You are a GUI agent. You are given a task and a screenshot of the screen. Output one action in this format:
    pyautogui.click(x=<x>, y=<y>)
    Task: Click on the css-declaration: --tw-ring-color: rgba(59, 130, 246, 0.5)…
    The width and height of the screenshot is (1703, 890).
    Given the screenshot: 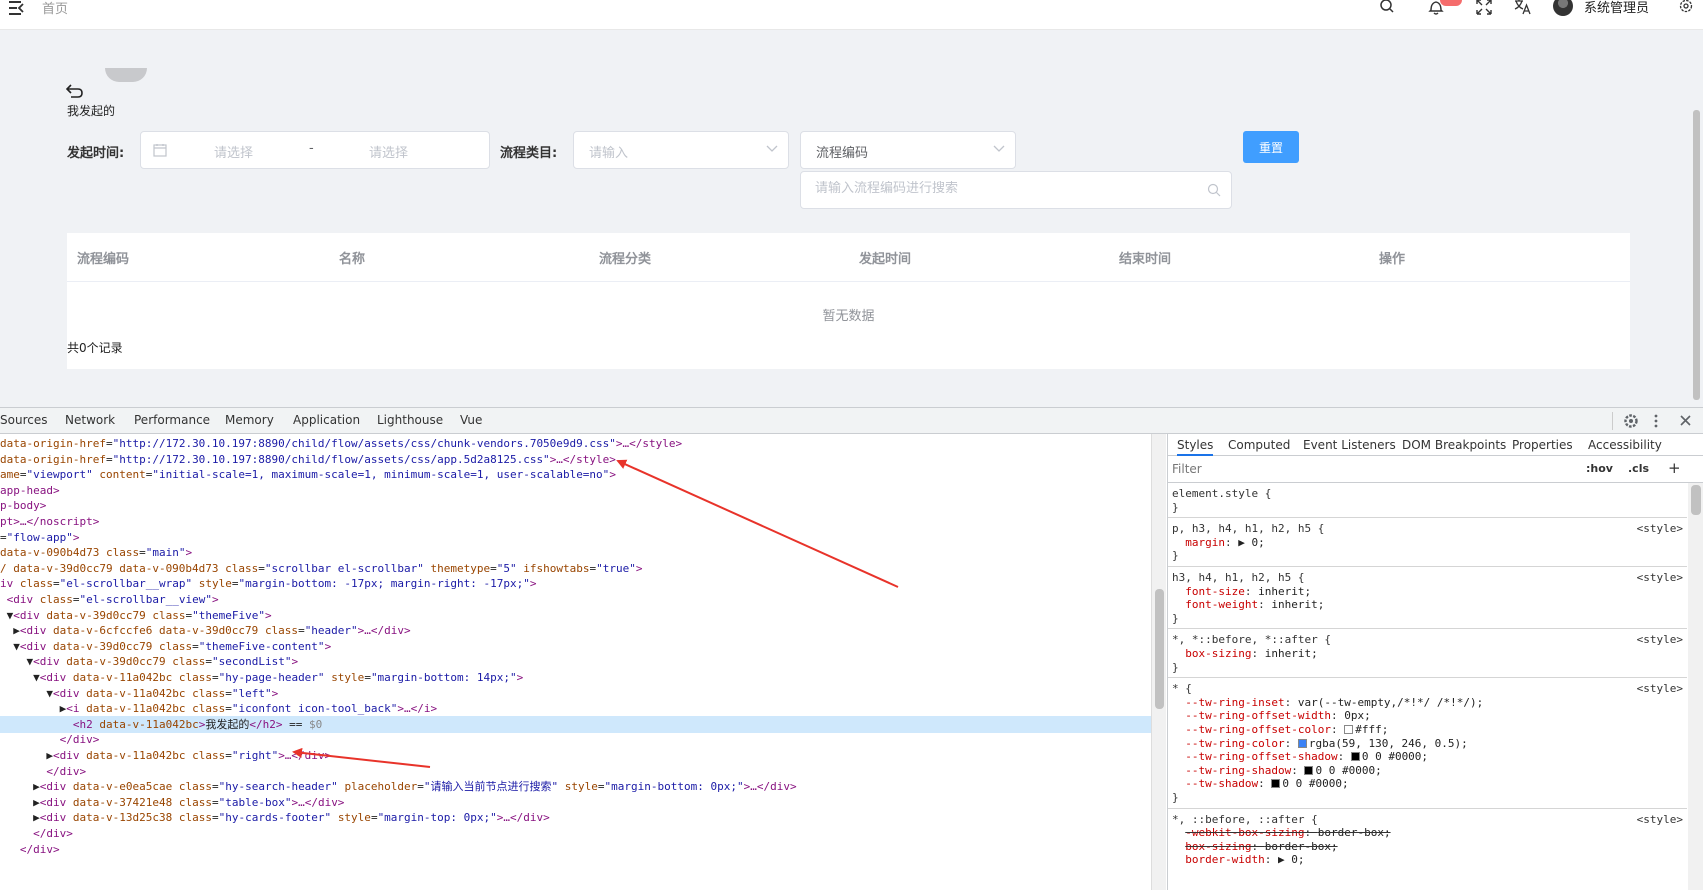 What is the action you would take?
    pyautogui.click(x=1429, y=744)
    